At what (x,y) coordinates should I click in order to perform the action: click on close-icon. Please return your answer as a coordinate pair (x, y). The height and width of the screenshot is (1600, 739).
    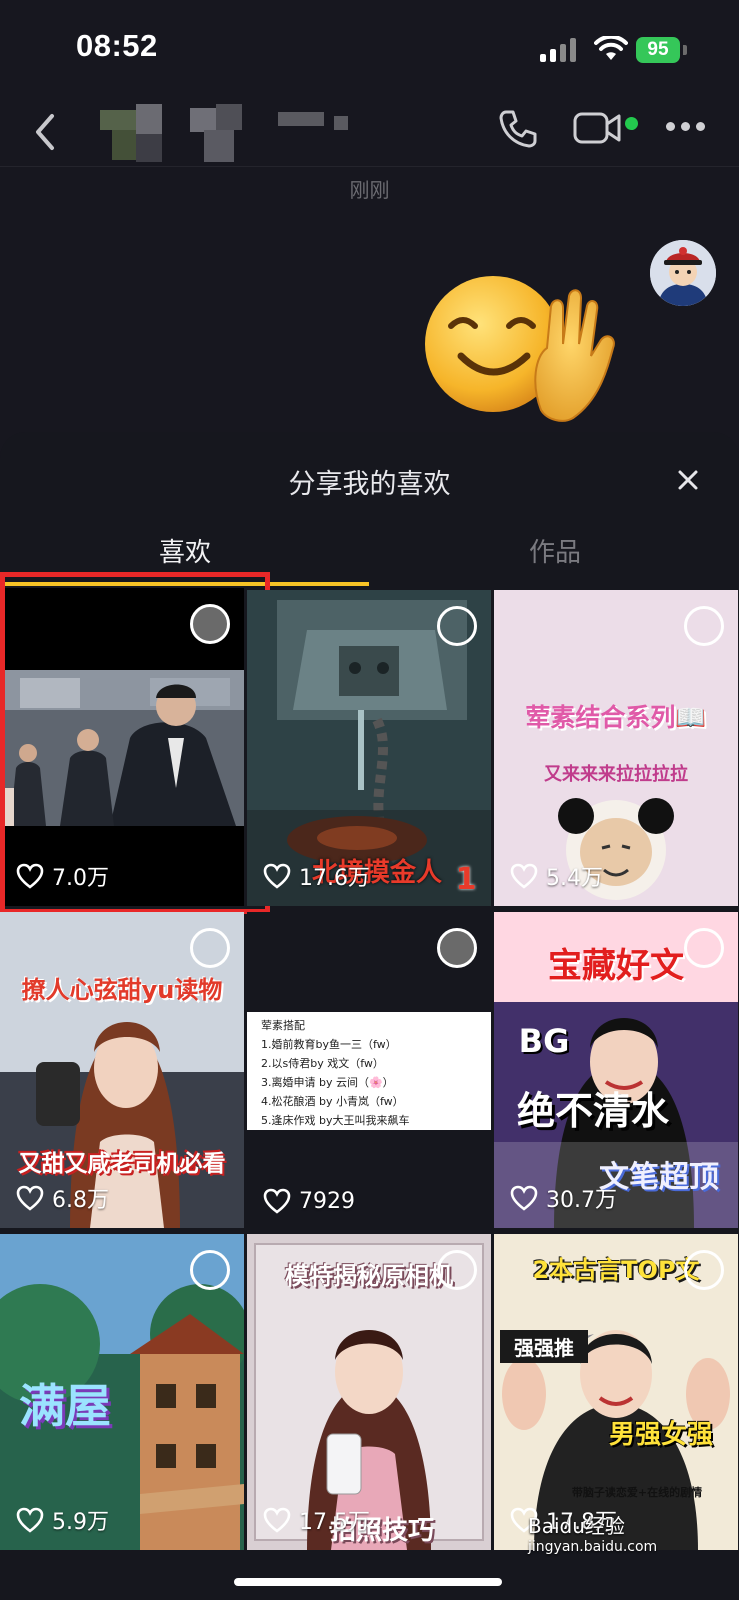
    Looking at the image, I should click on (688, 480).